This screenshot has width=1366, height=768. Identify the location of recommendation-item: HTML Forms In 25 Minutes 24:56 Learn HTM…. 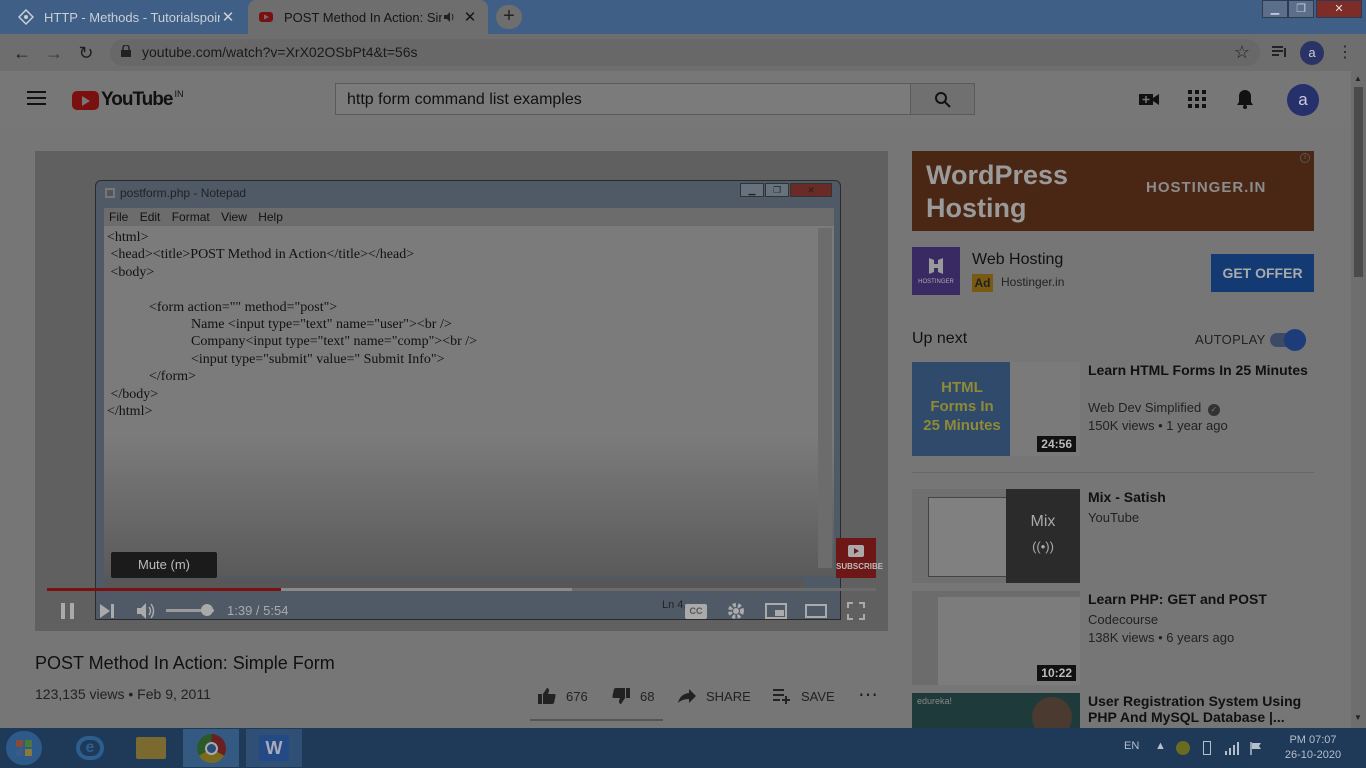
(1113, 409).